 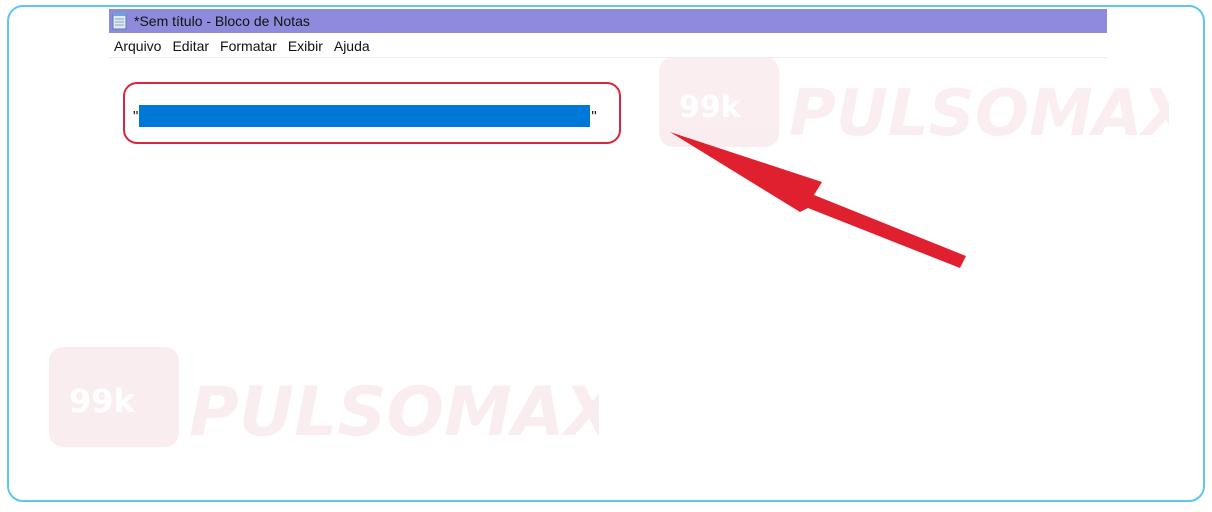 What do you see at coordinates (249, 46) in the screenshot?
I see `menu-formatar: Formatar` at bounding box center [249, 46].